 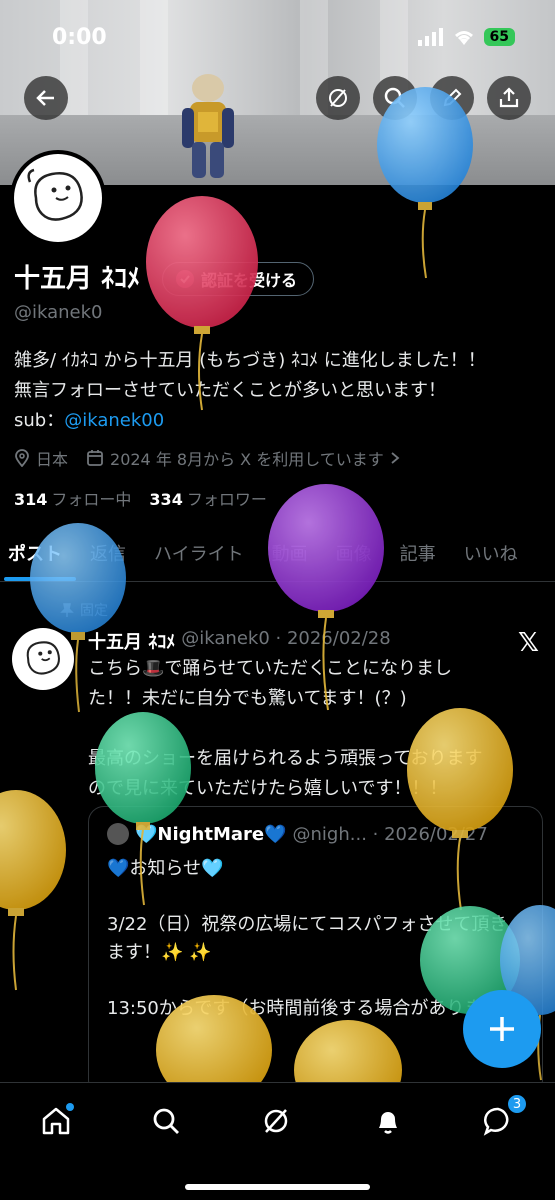 What do you see at coordinates (143, 809) in the screenshot?
I see `balloon-green` at bounding box center [143, 809].